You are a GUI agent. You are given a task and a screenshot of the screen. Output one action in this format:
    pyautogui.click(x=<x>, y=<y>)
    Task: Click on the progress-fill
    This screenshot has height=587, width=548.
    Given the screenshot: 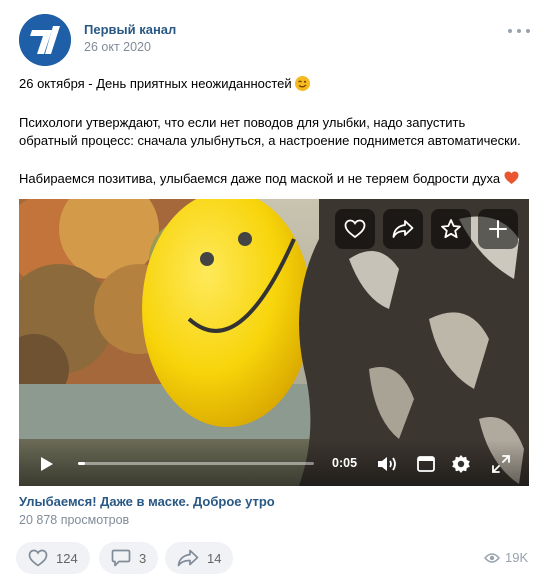 What is the action you would take?
    pyautogui.click(x=82, y=463)
    